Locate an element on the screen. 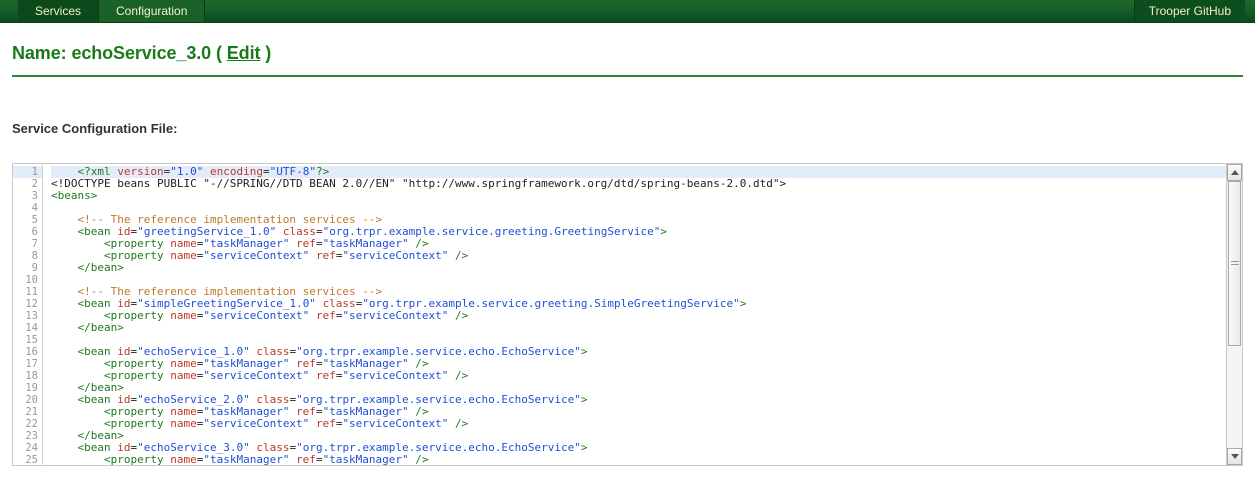  line-number: 9 is located at coordinates (34, 267).